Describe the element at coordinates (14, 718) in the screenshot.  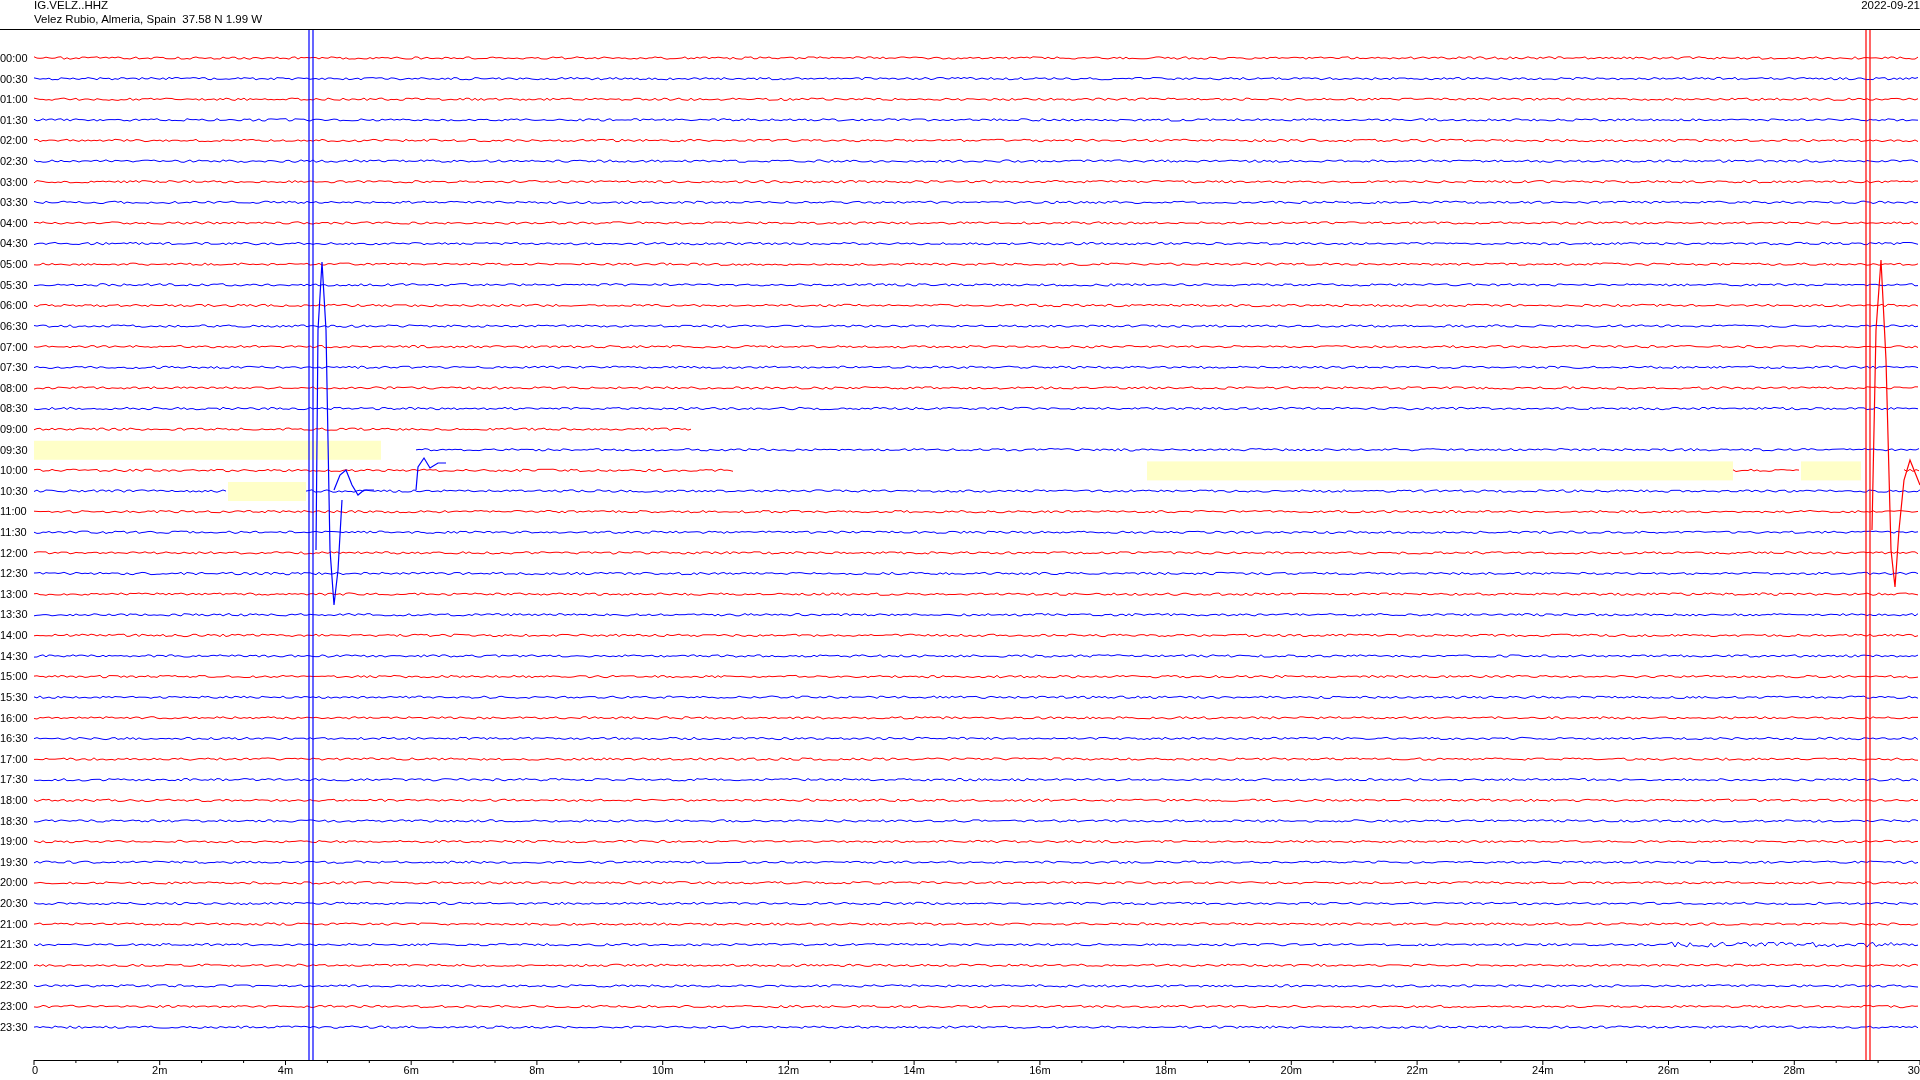
I see `time-label: 16:00` at that location.